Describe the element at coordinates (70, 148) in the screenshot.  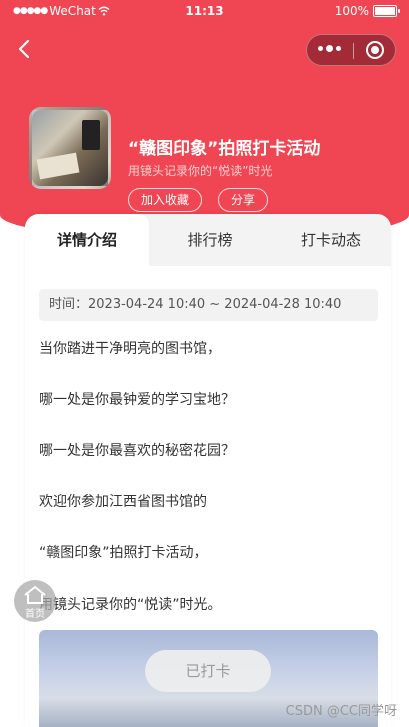
I see `activity-cover-image` at that location.